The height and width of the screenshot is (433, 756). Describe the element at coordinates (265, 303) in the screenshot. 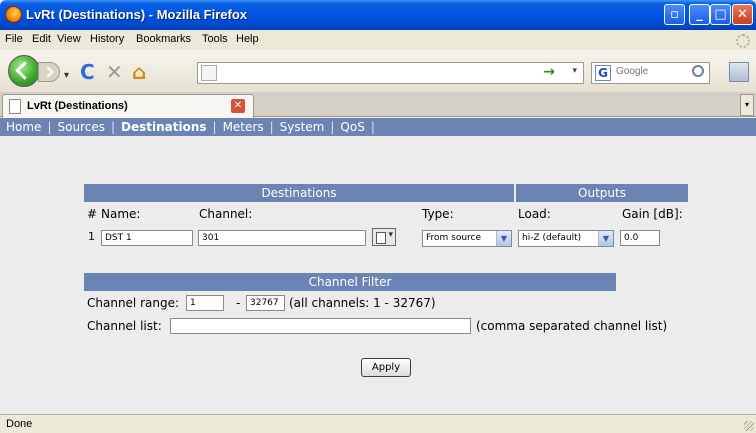

I see `channel-range-to-input: 32767` at that location.